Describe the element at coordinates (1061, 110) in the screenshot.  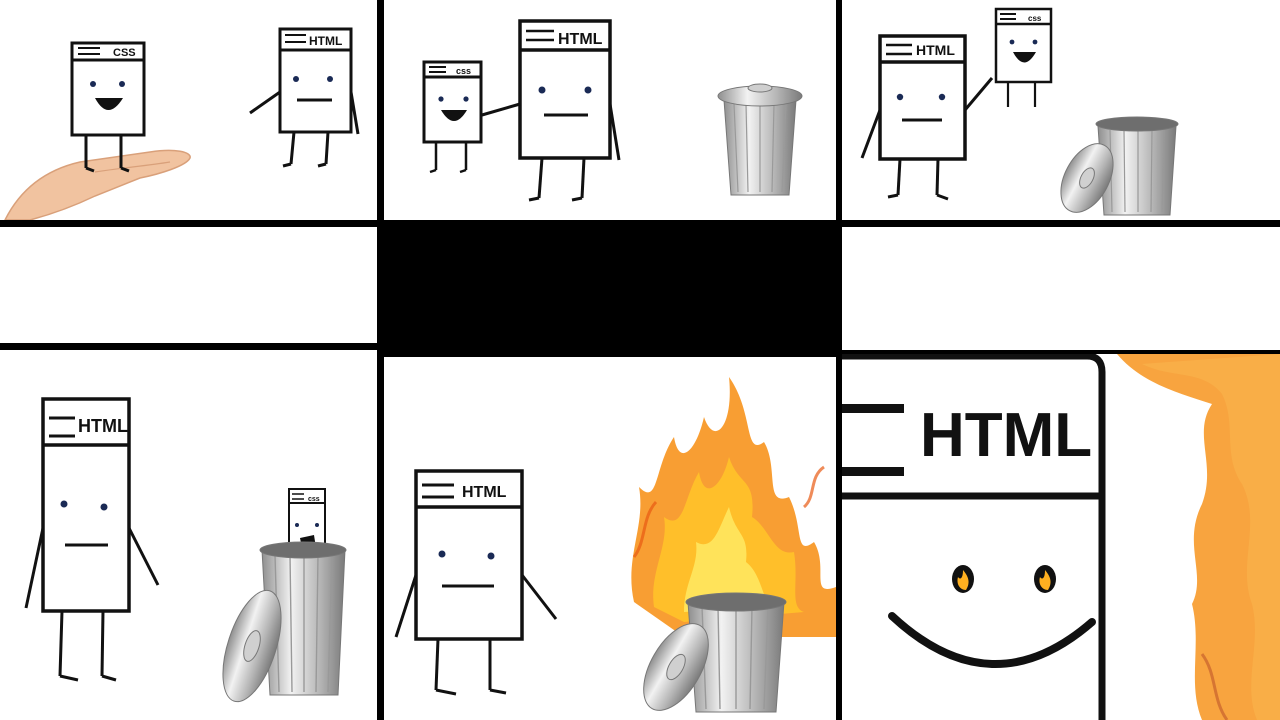
I see `panel-3: HTML css` at that location.